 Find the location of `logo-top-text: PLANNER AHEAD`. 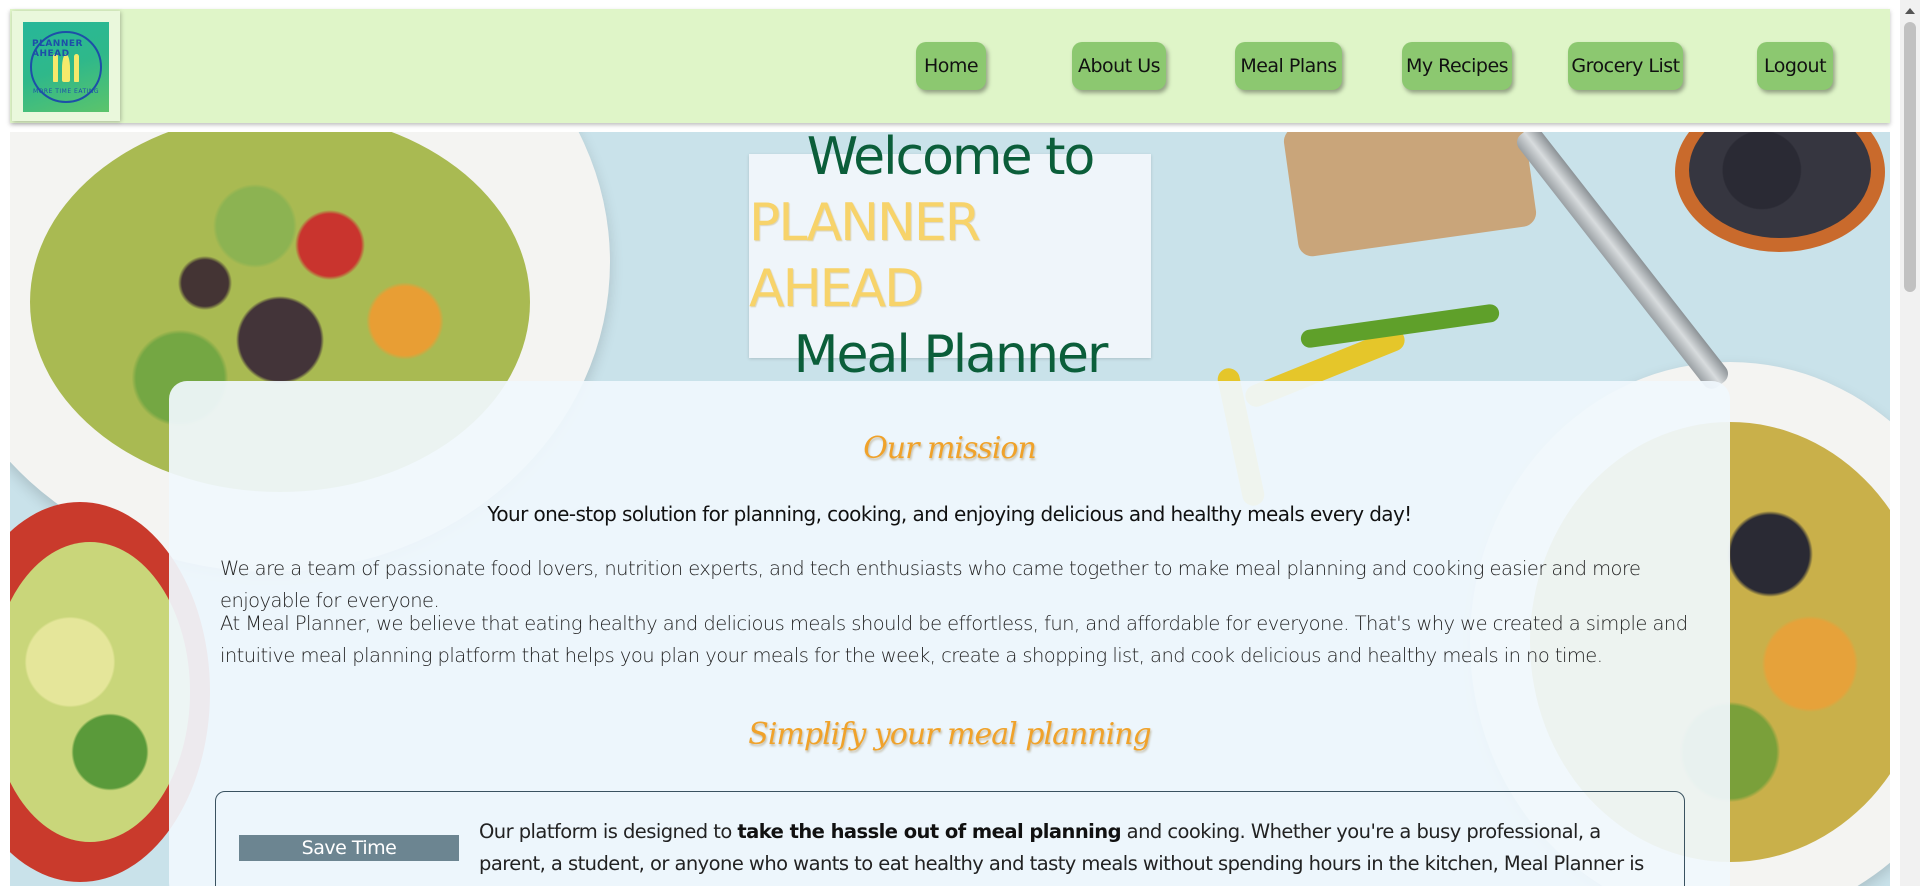

logo-top-text: PLANNER AHEAD is located at coordinates (57, 49).